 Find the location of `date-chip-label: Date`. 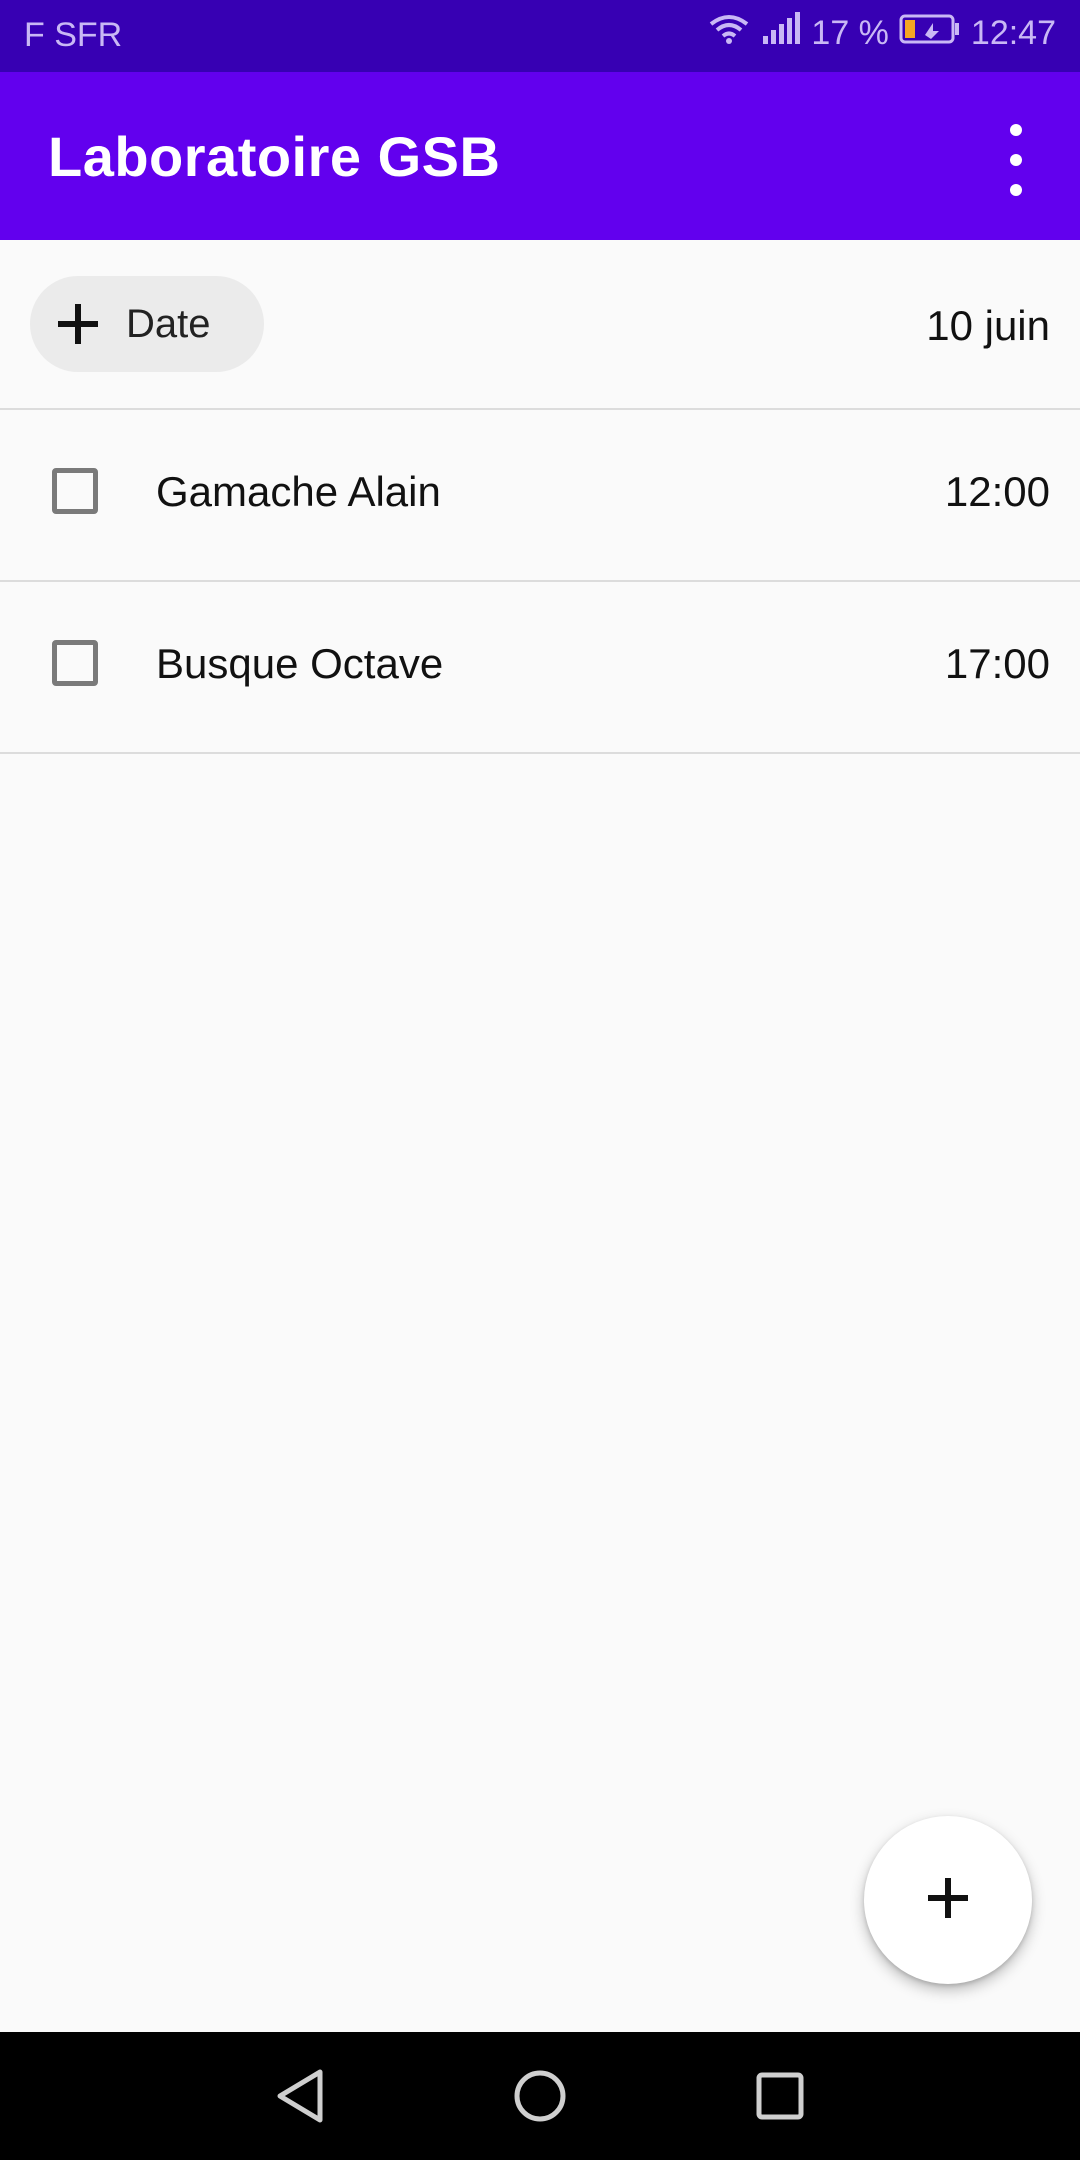

date-chip-label: Date is located at coordinates (168, 323).